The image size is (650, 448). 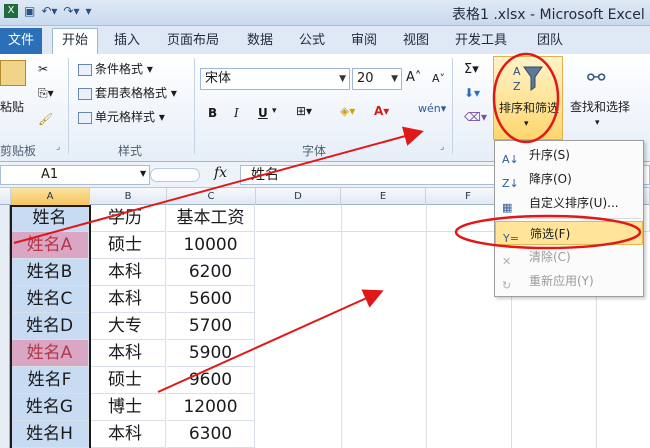 What do you see at coordinates (596, 78) in the screenshot?
I see `binoculars-icon: ⚯` at bounding box center [596, 78].